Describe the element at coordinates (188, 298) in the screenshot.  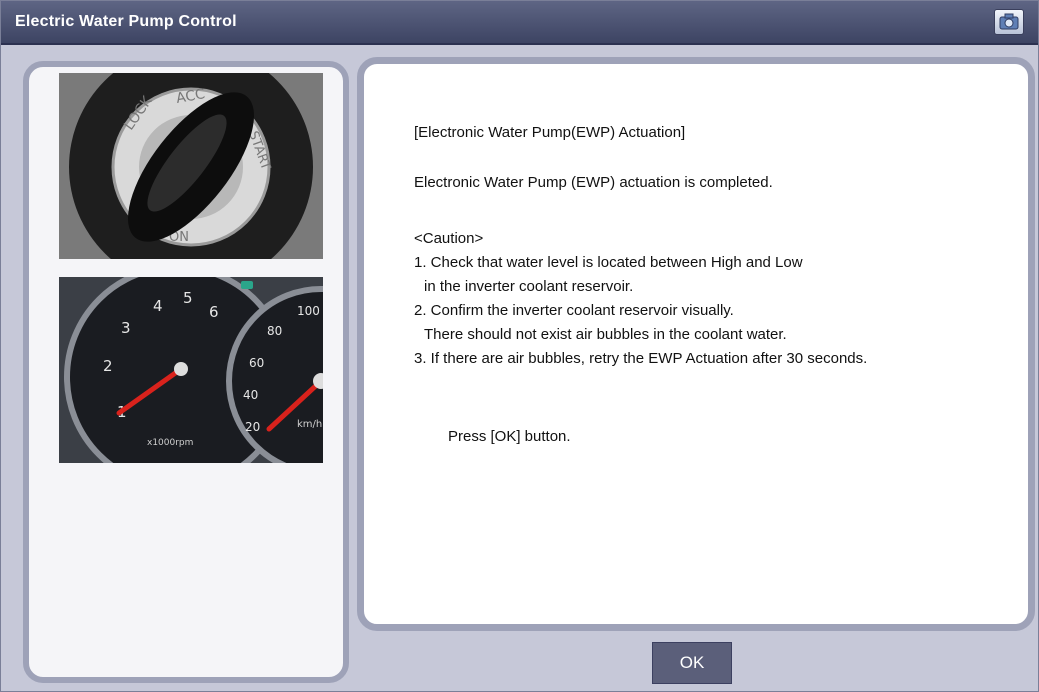
I see `tach-tick-5: 5` at that location.